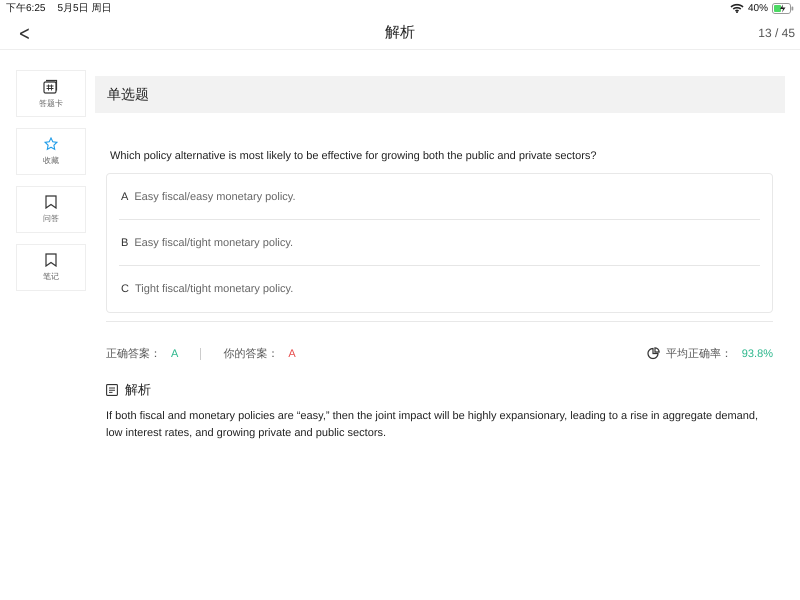  I want to click on your-answer: A, so click(292, 354).